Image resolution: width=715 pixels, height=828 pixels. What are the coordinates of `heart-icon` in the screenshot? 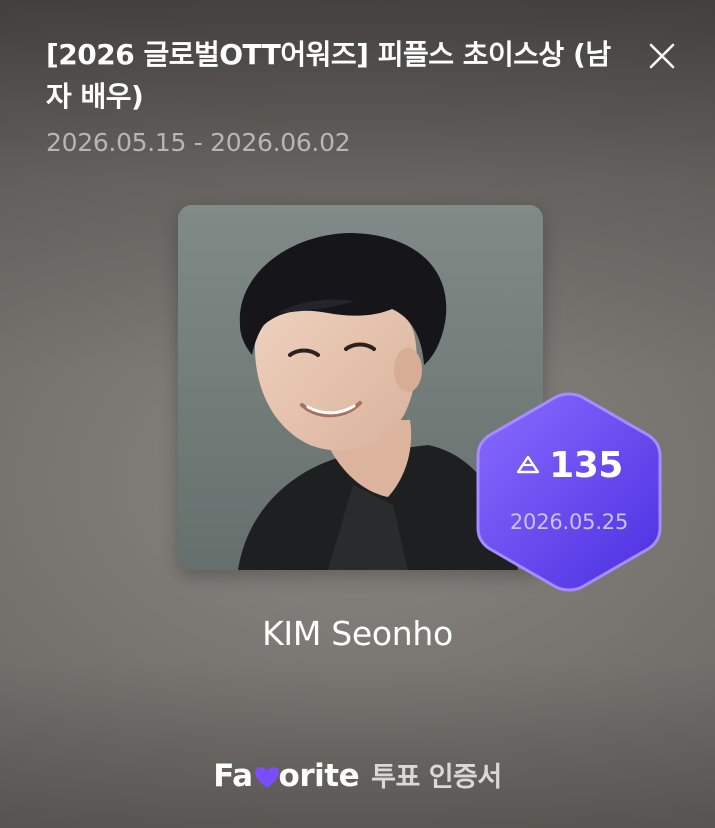 It's located at (266, 777).